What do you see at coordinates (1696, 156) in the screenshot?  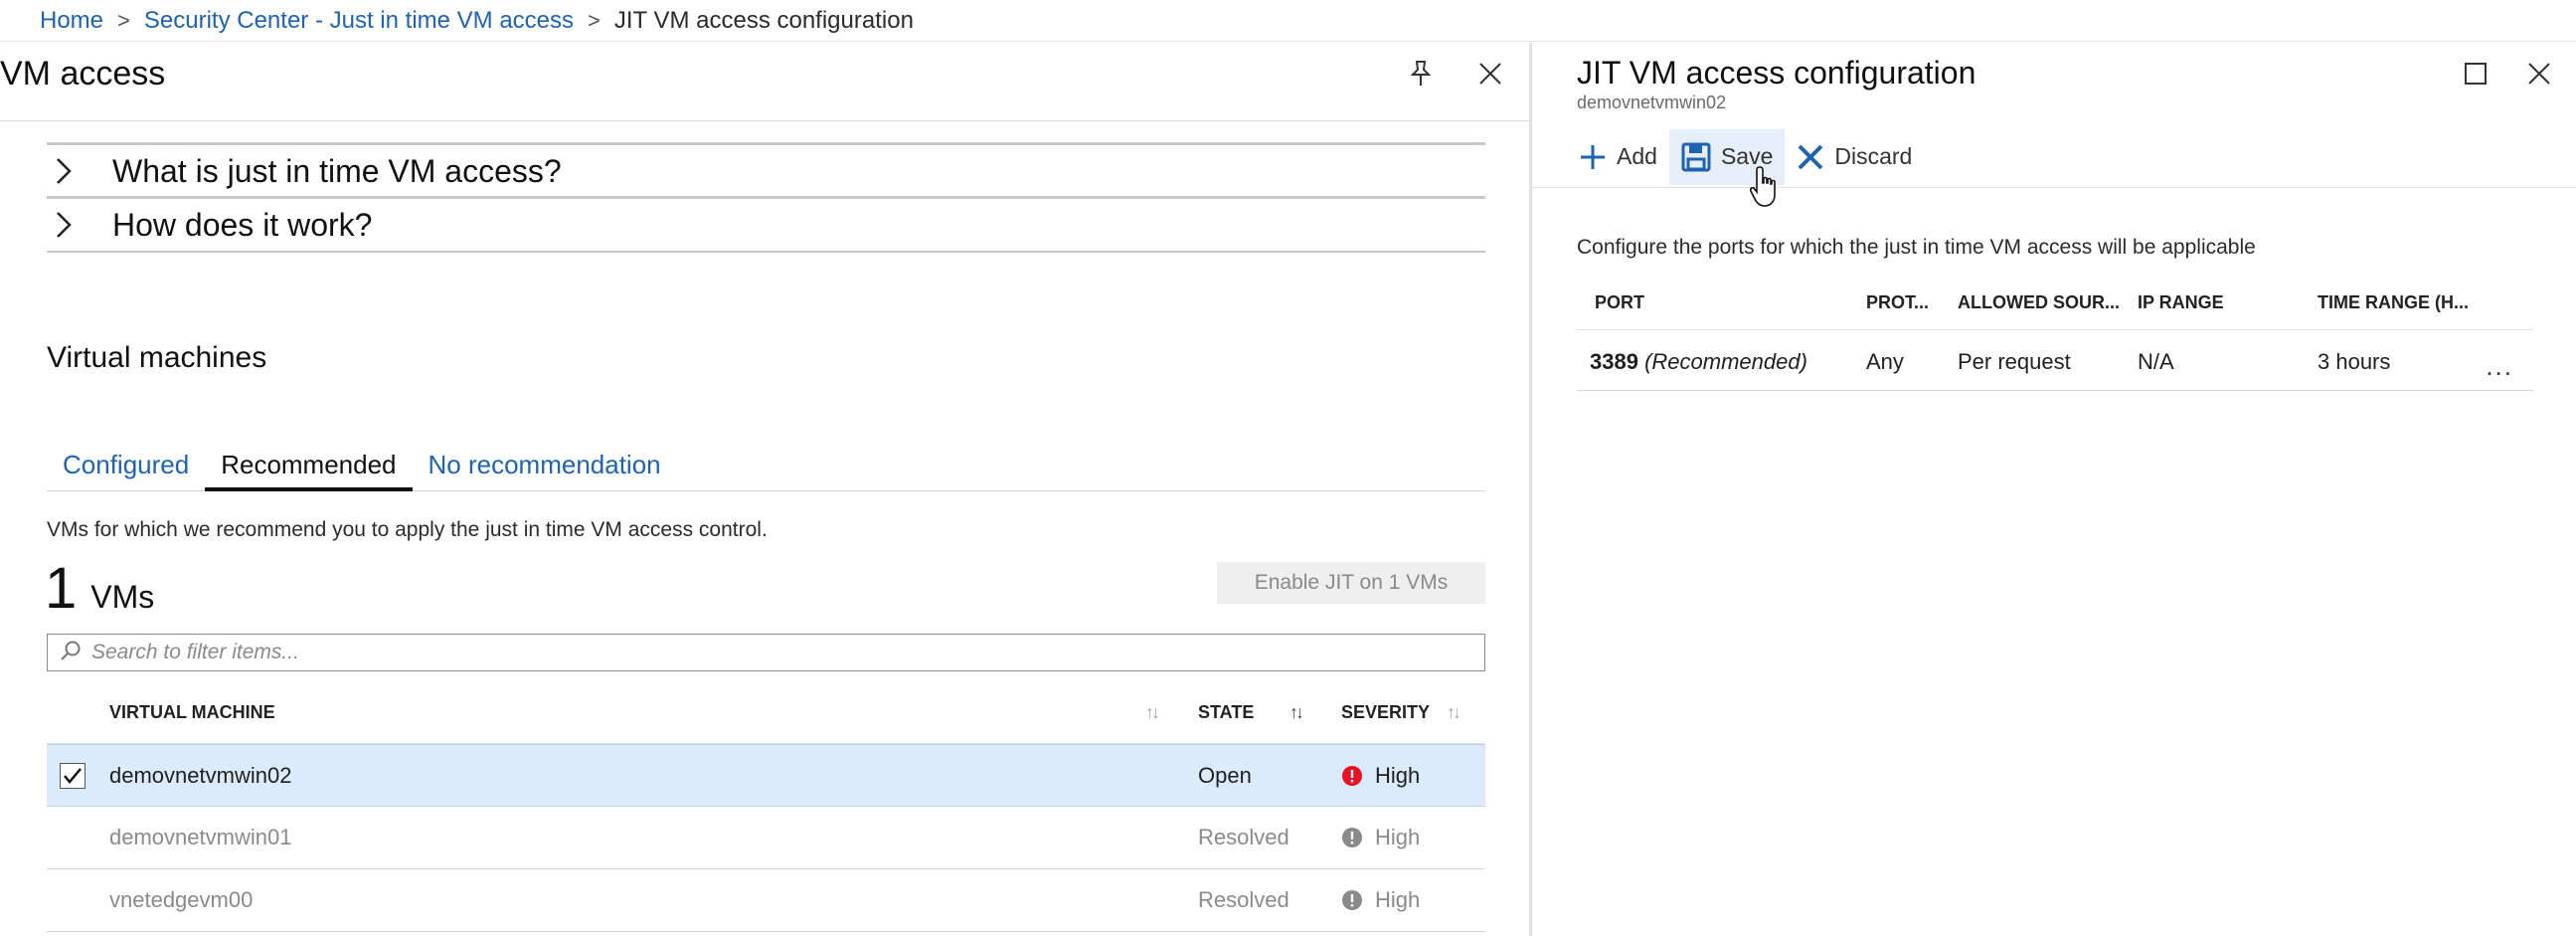 I see `save-icon` at bounding box center [1696, 156].